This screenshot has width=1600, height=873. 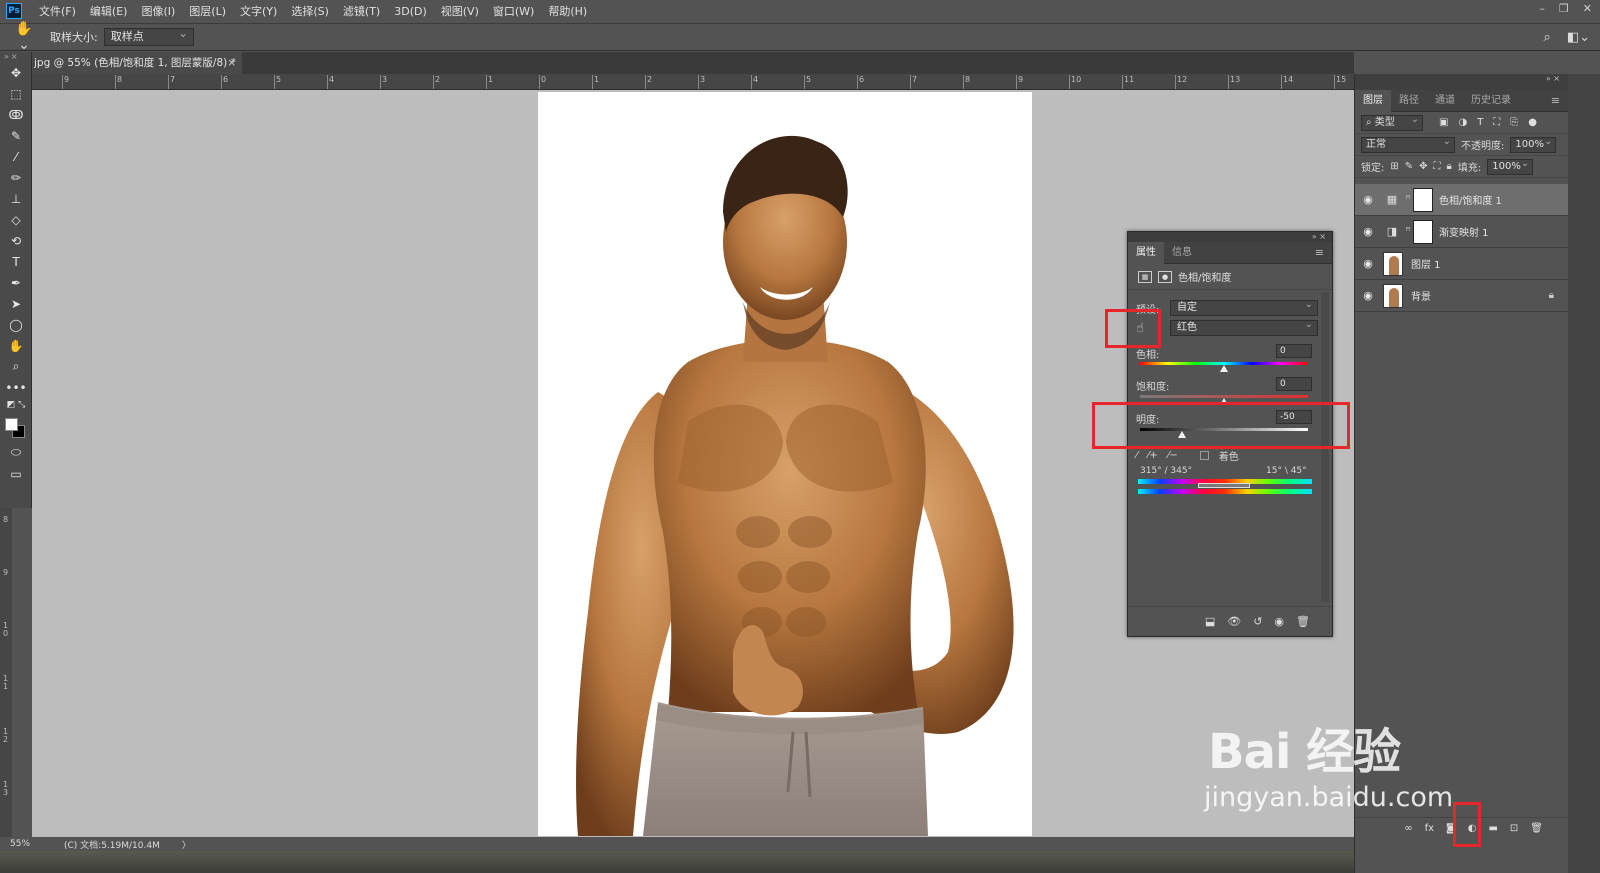 What do you see at coordinates (1514, 122) in the screenshot?
I see `smart-filter-icon: ⎘` at bounding box center [1514, 122].